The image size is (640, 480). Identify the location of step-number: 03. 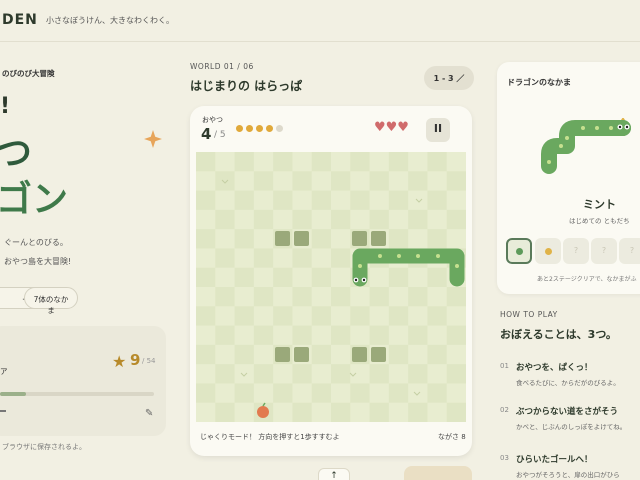
(504, 458).